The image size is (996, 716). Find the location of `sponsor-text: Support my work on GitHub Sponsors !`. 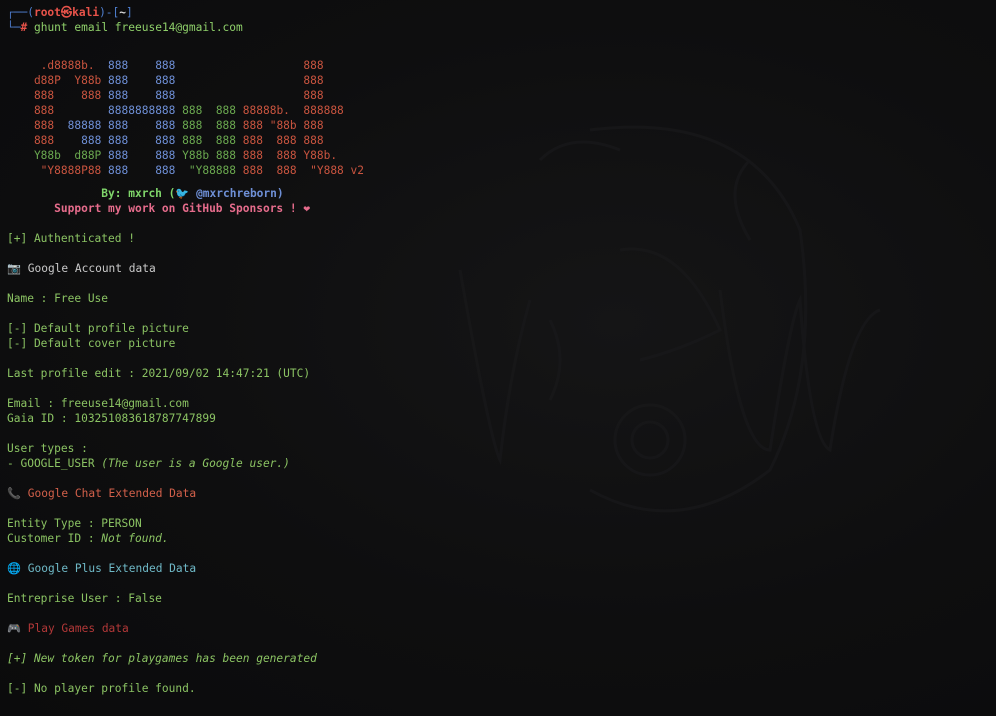

sponsor-text: Support my work on GitHub Sponsors ! is located at coordinates (179, 208).